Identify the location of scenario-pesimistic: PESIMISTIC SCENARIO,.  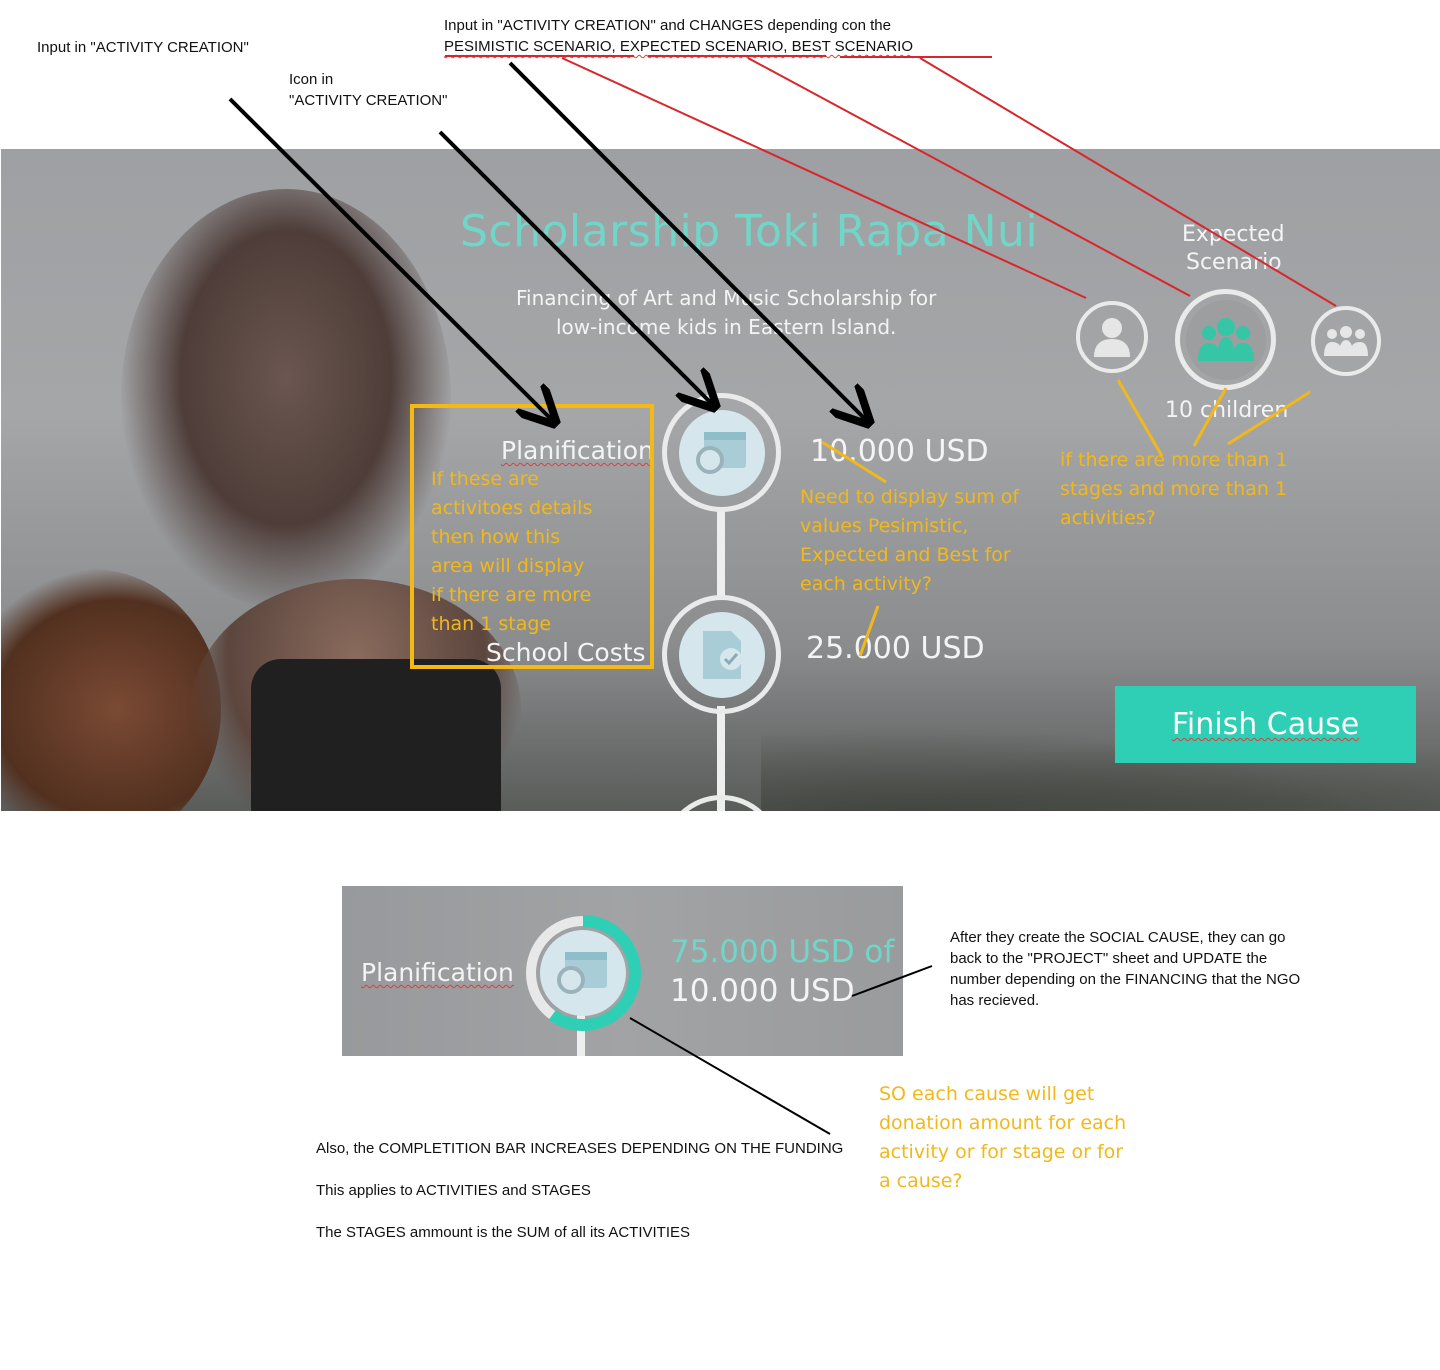
(530, 46).